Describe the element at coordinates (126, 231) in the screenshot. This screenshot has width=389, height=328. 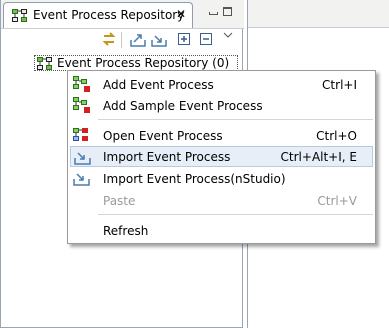
I see `menu-item-label: Refresh` at that location.